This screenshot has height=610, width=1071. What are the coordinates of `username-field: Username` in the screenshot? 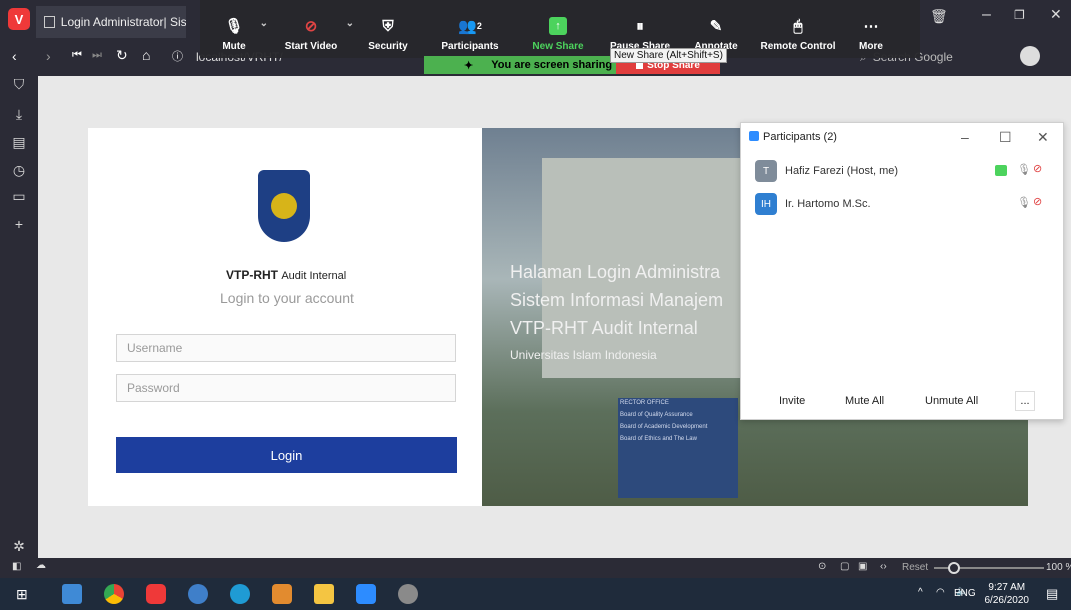 It's located at (286, 348).